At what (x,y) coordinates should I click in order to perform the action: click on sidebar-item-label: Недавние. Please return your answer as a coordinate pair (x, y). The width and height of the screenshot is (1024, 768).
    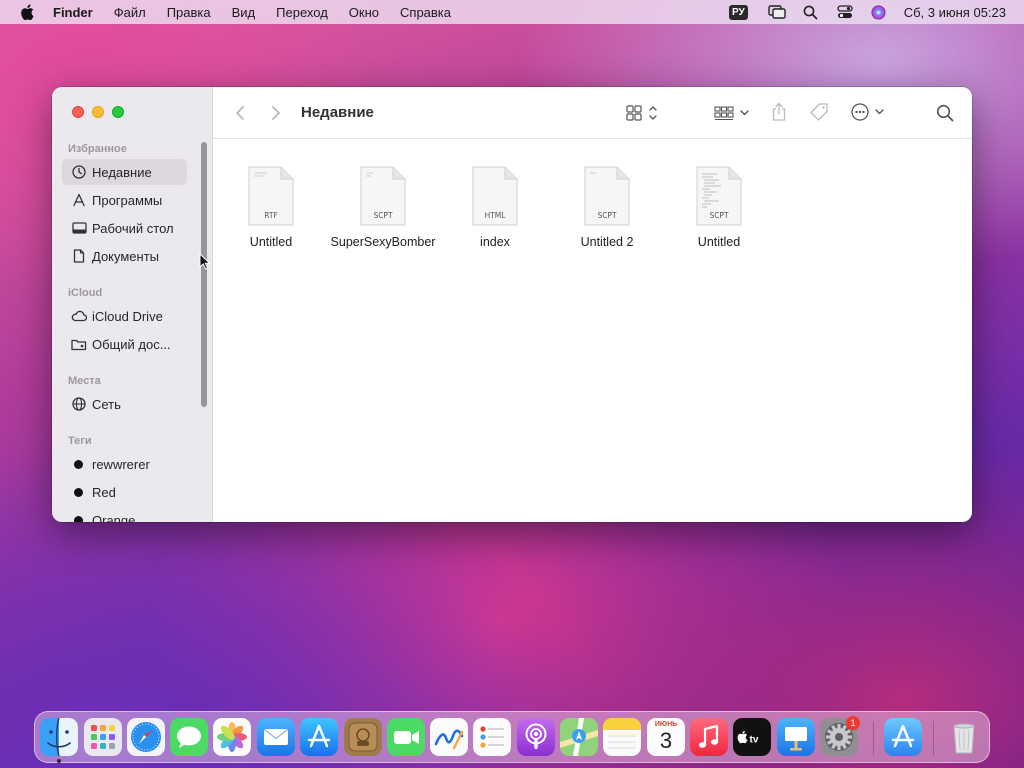
    Looking at the image, I should click on (122, 172).